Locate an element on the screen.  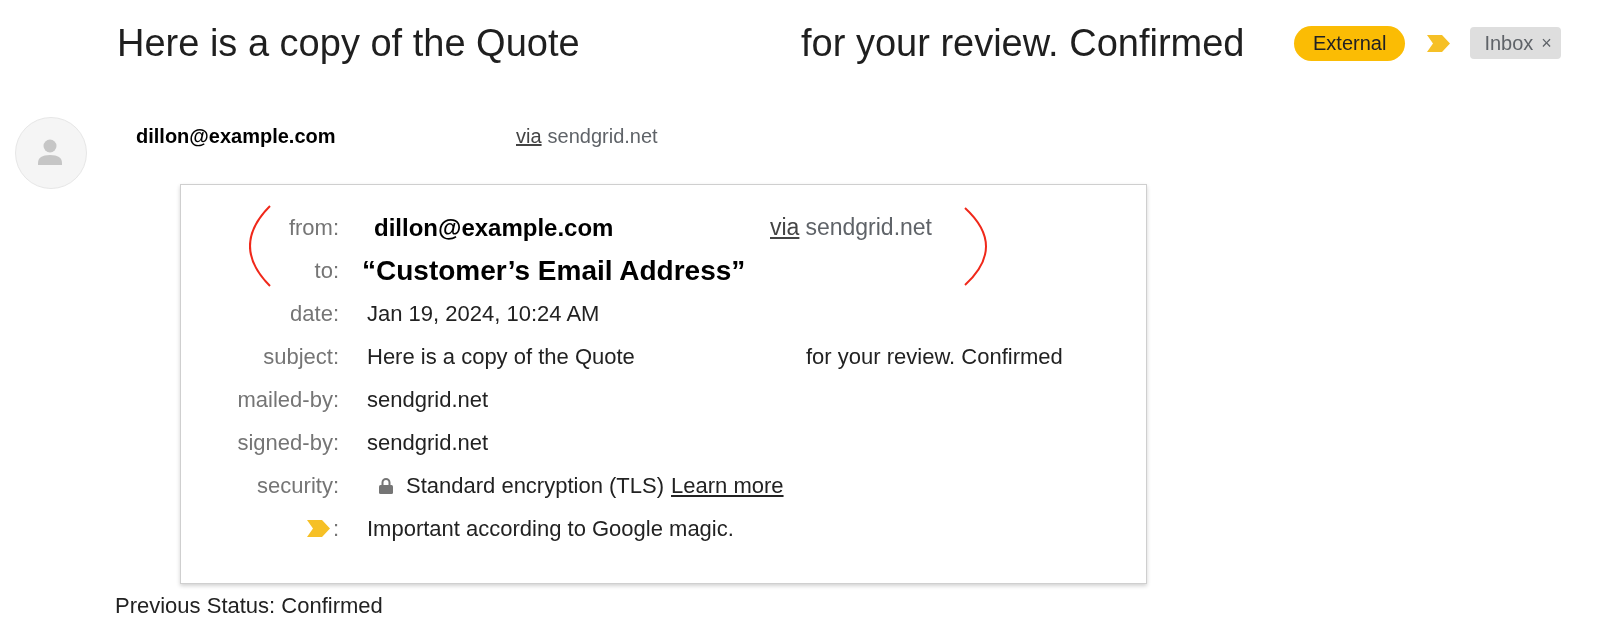
lock-icon is located at coordinates (386, 485).